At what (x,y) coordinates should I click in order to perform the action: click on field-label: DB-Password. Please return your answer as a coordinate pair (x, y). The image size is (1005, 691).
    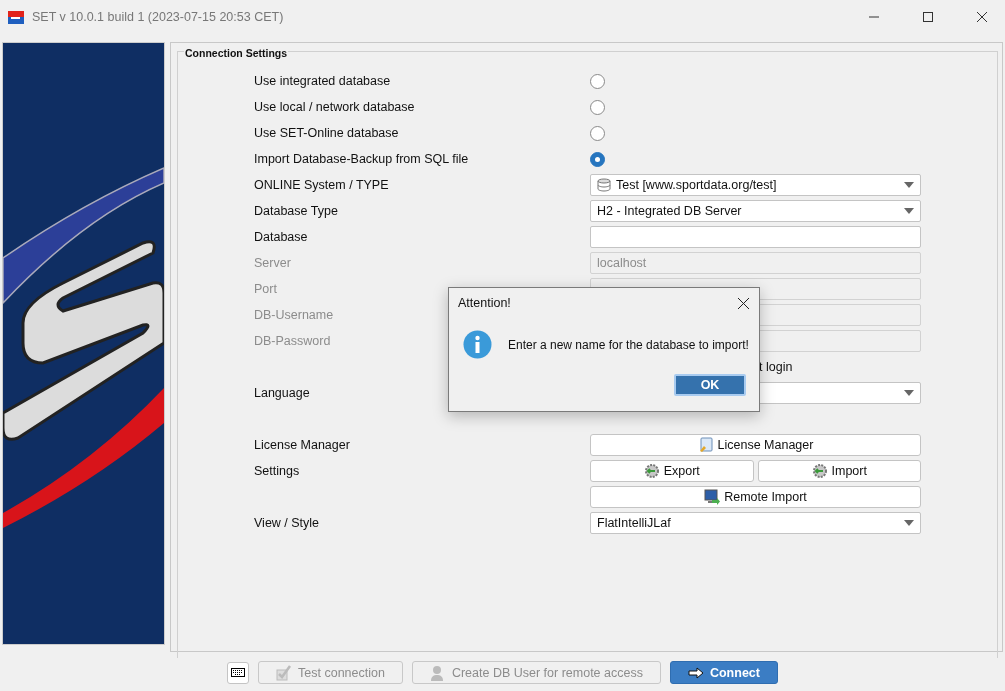
    Looking at the image, I should click on (292, 341).